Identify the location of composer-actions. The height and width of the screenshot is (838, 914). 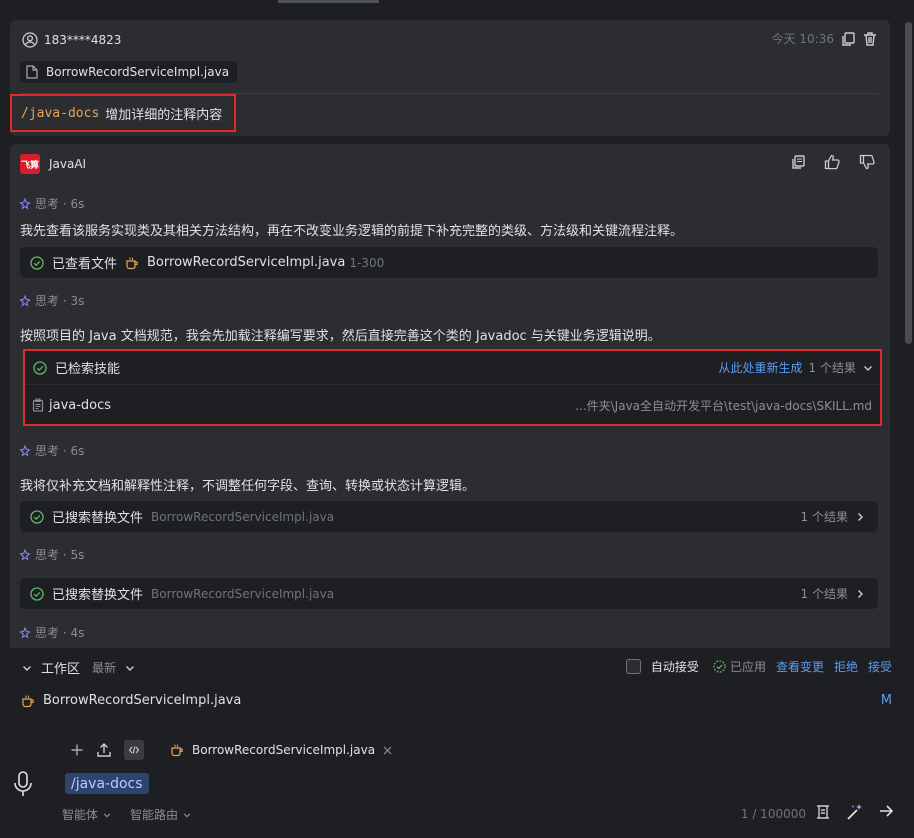
(854, 812).